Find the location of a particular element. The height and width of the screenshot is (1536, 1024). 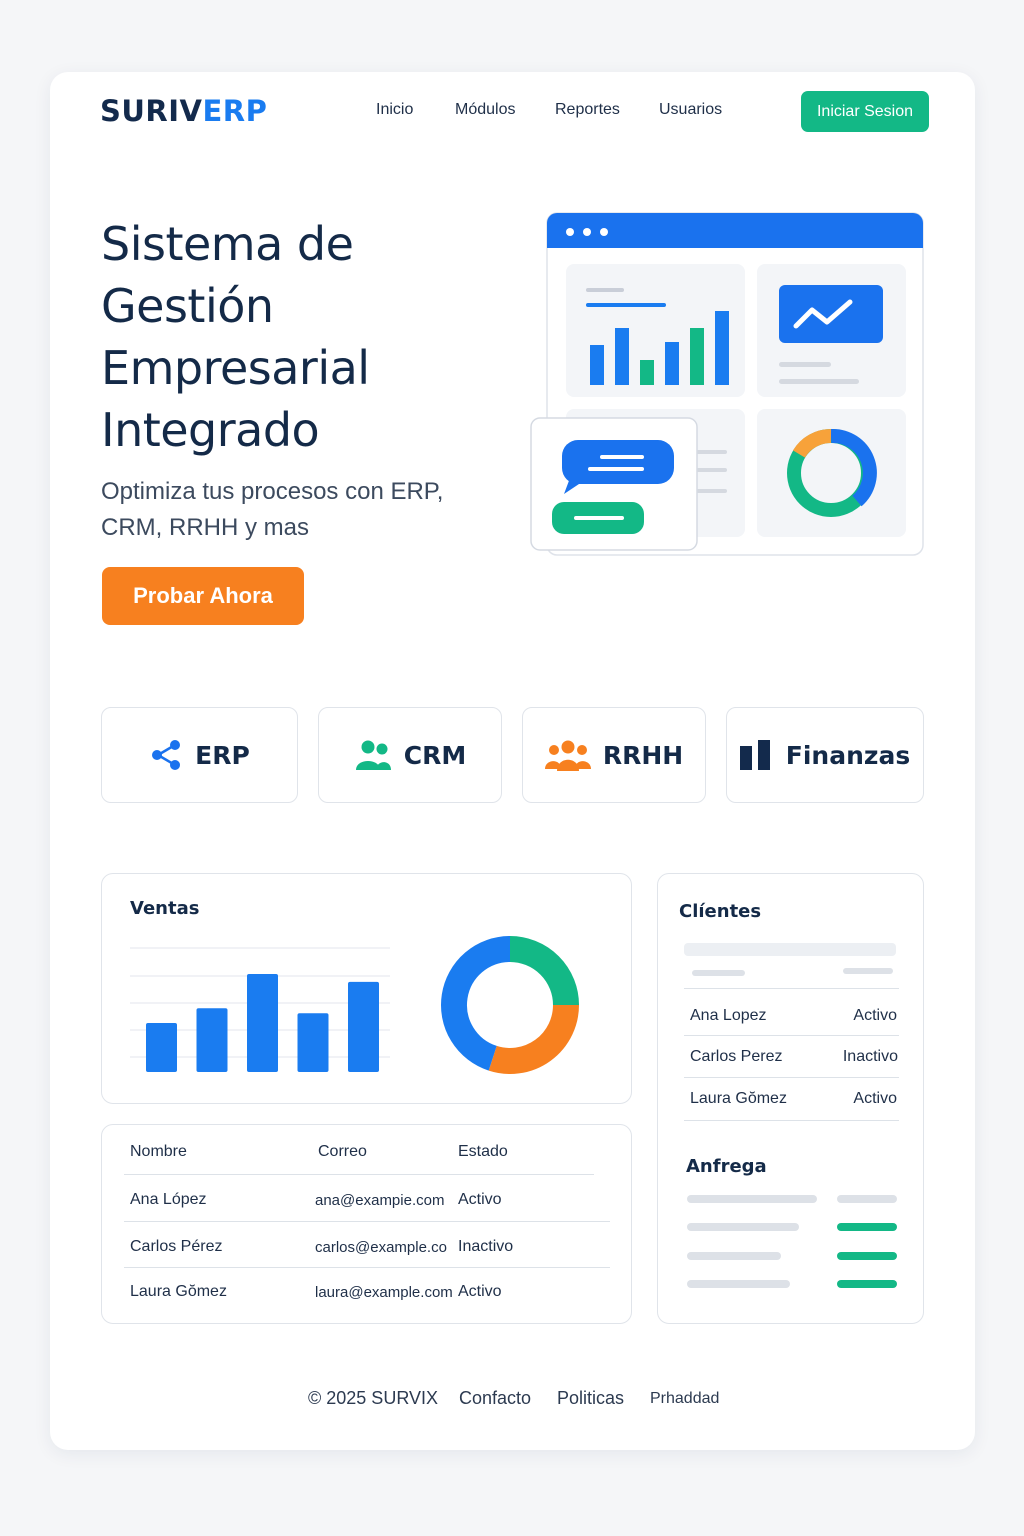

table-cell-name: Ana López is located at coordinates (168, 1199).